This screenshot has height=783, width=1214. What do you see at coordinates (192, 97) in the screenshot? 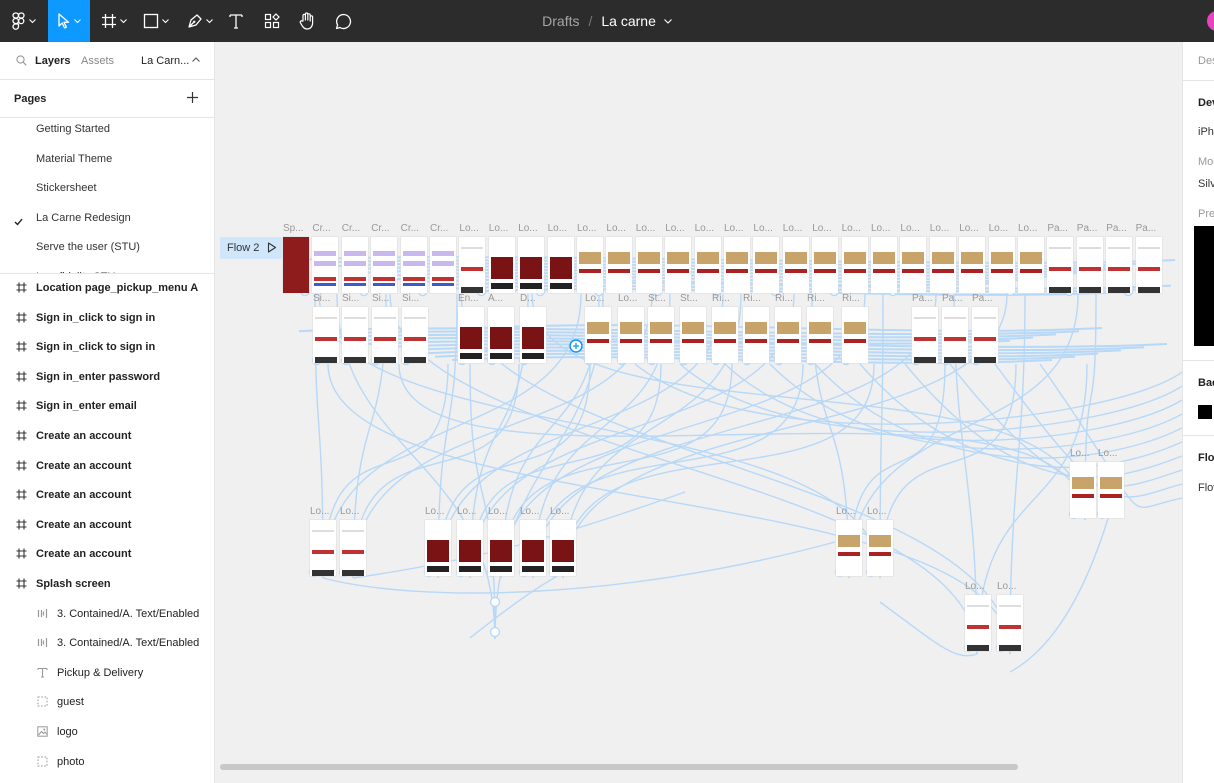
I see `add-page-icon` at bounding box center [192, 97].